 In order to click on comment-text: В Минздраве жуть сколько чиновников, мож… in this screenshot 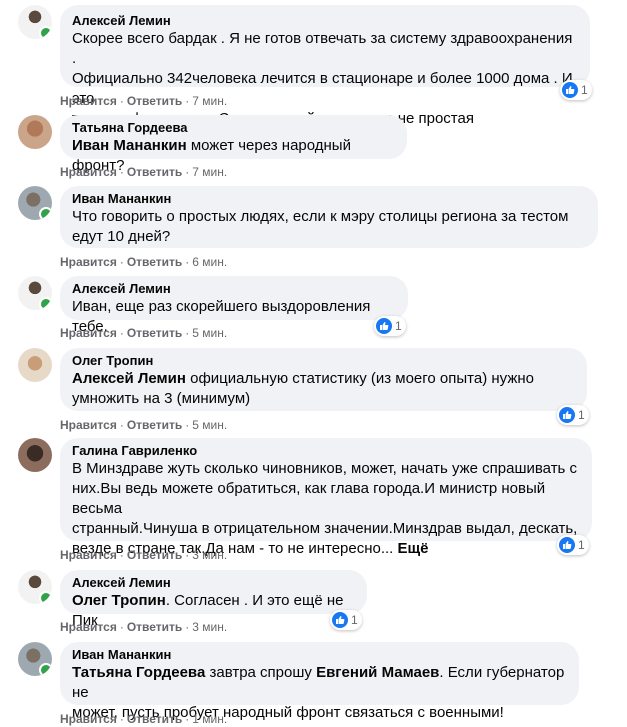, I will do `click(326, 509)`.